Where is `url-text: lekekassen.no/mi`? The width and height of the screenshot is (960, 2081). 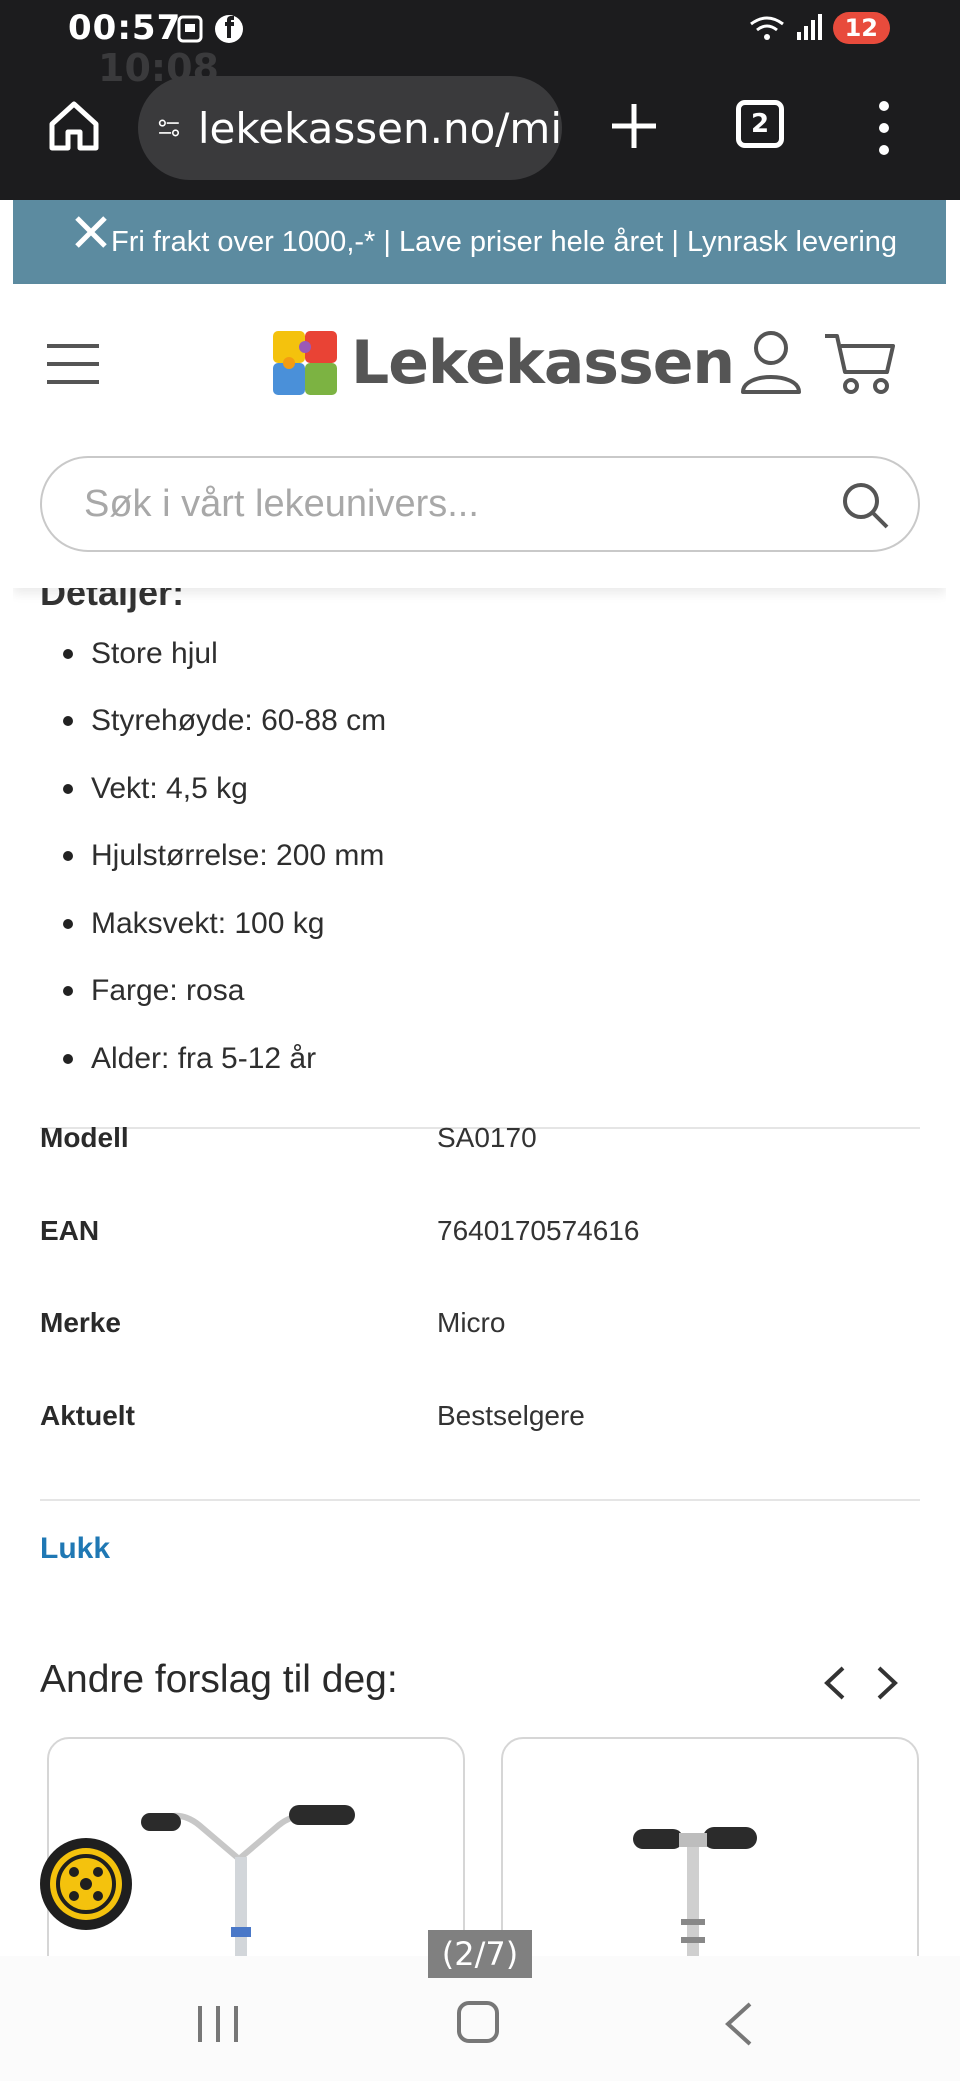
url-text: lekekassen.no/mi is located at coordinates (379, 128).